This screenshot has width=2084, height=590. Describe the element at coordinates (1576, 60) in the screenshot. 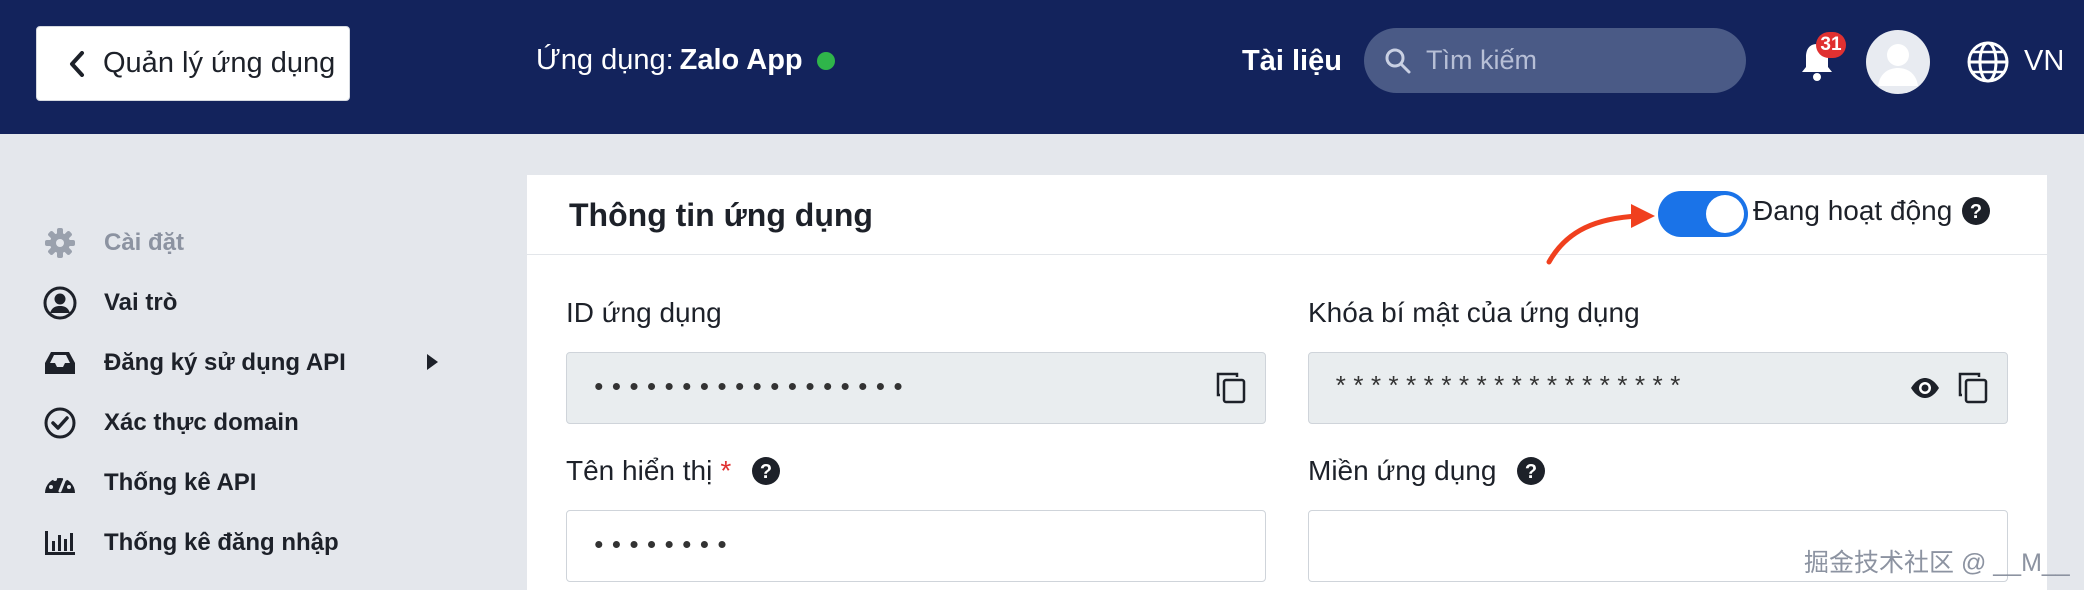

I see `search-input` at that location.